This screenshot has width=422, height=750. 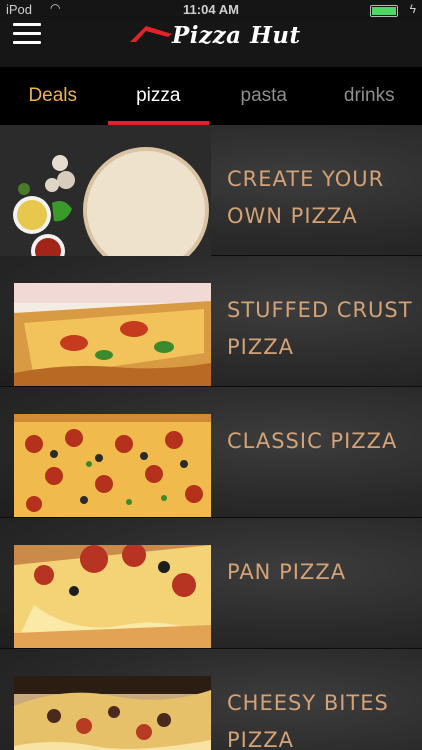 What do you see at coordinates (112, 596) in the screenshot?
I see `pan-pizza-image` at bounding box center [112, 596].